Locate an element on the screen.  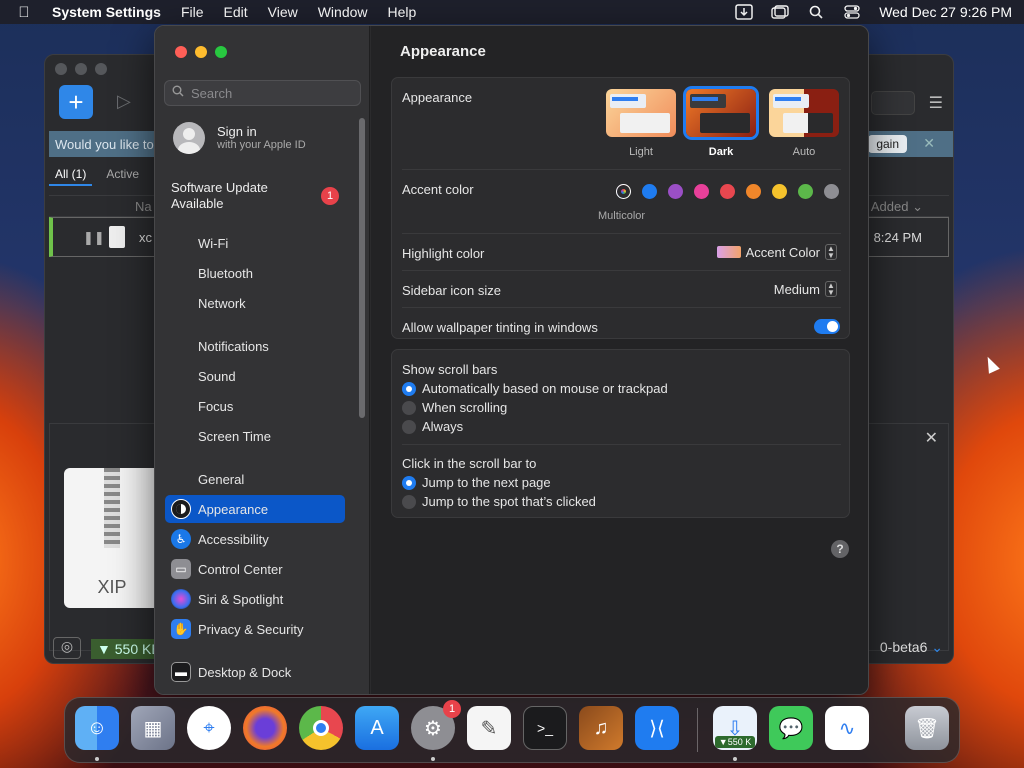
sidebar-item-sound: Sound is located at coordinates (255, 376).